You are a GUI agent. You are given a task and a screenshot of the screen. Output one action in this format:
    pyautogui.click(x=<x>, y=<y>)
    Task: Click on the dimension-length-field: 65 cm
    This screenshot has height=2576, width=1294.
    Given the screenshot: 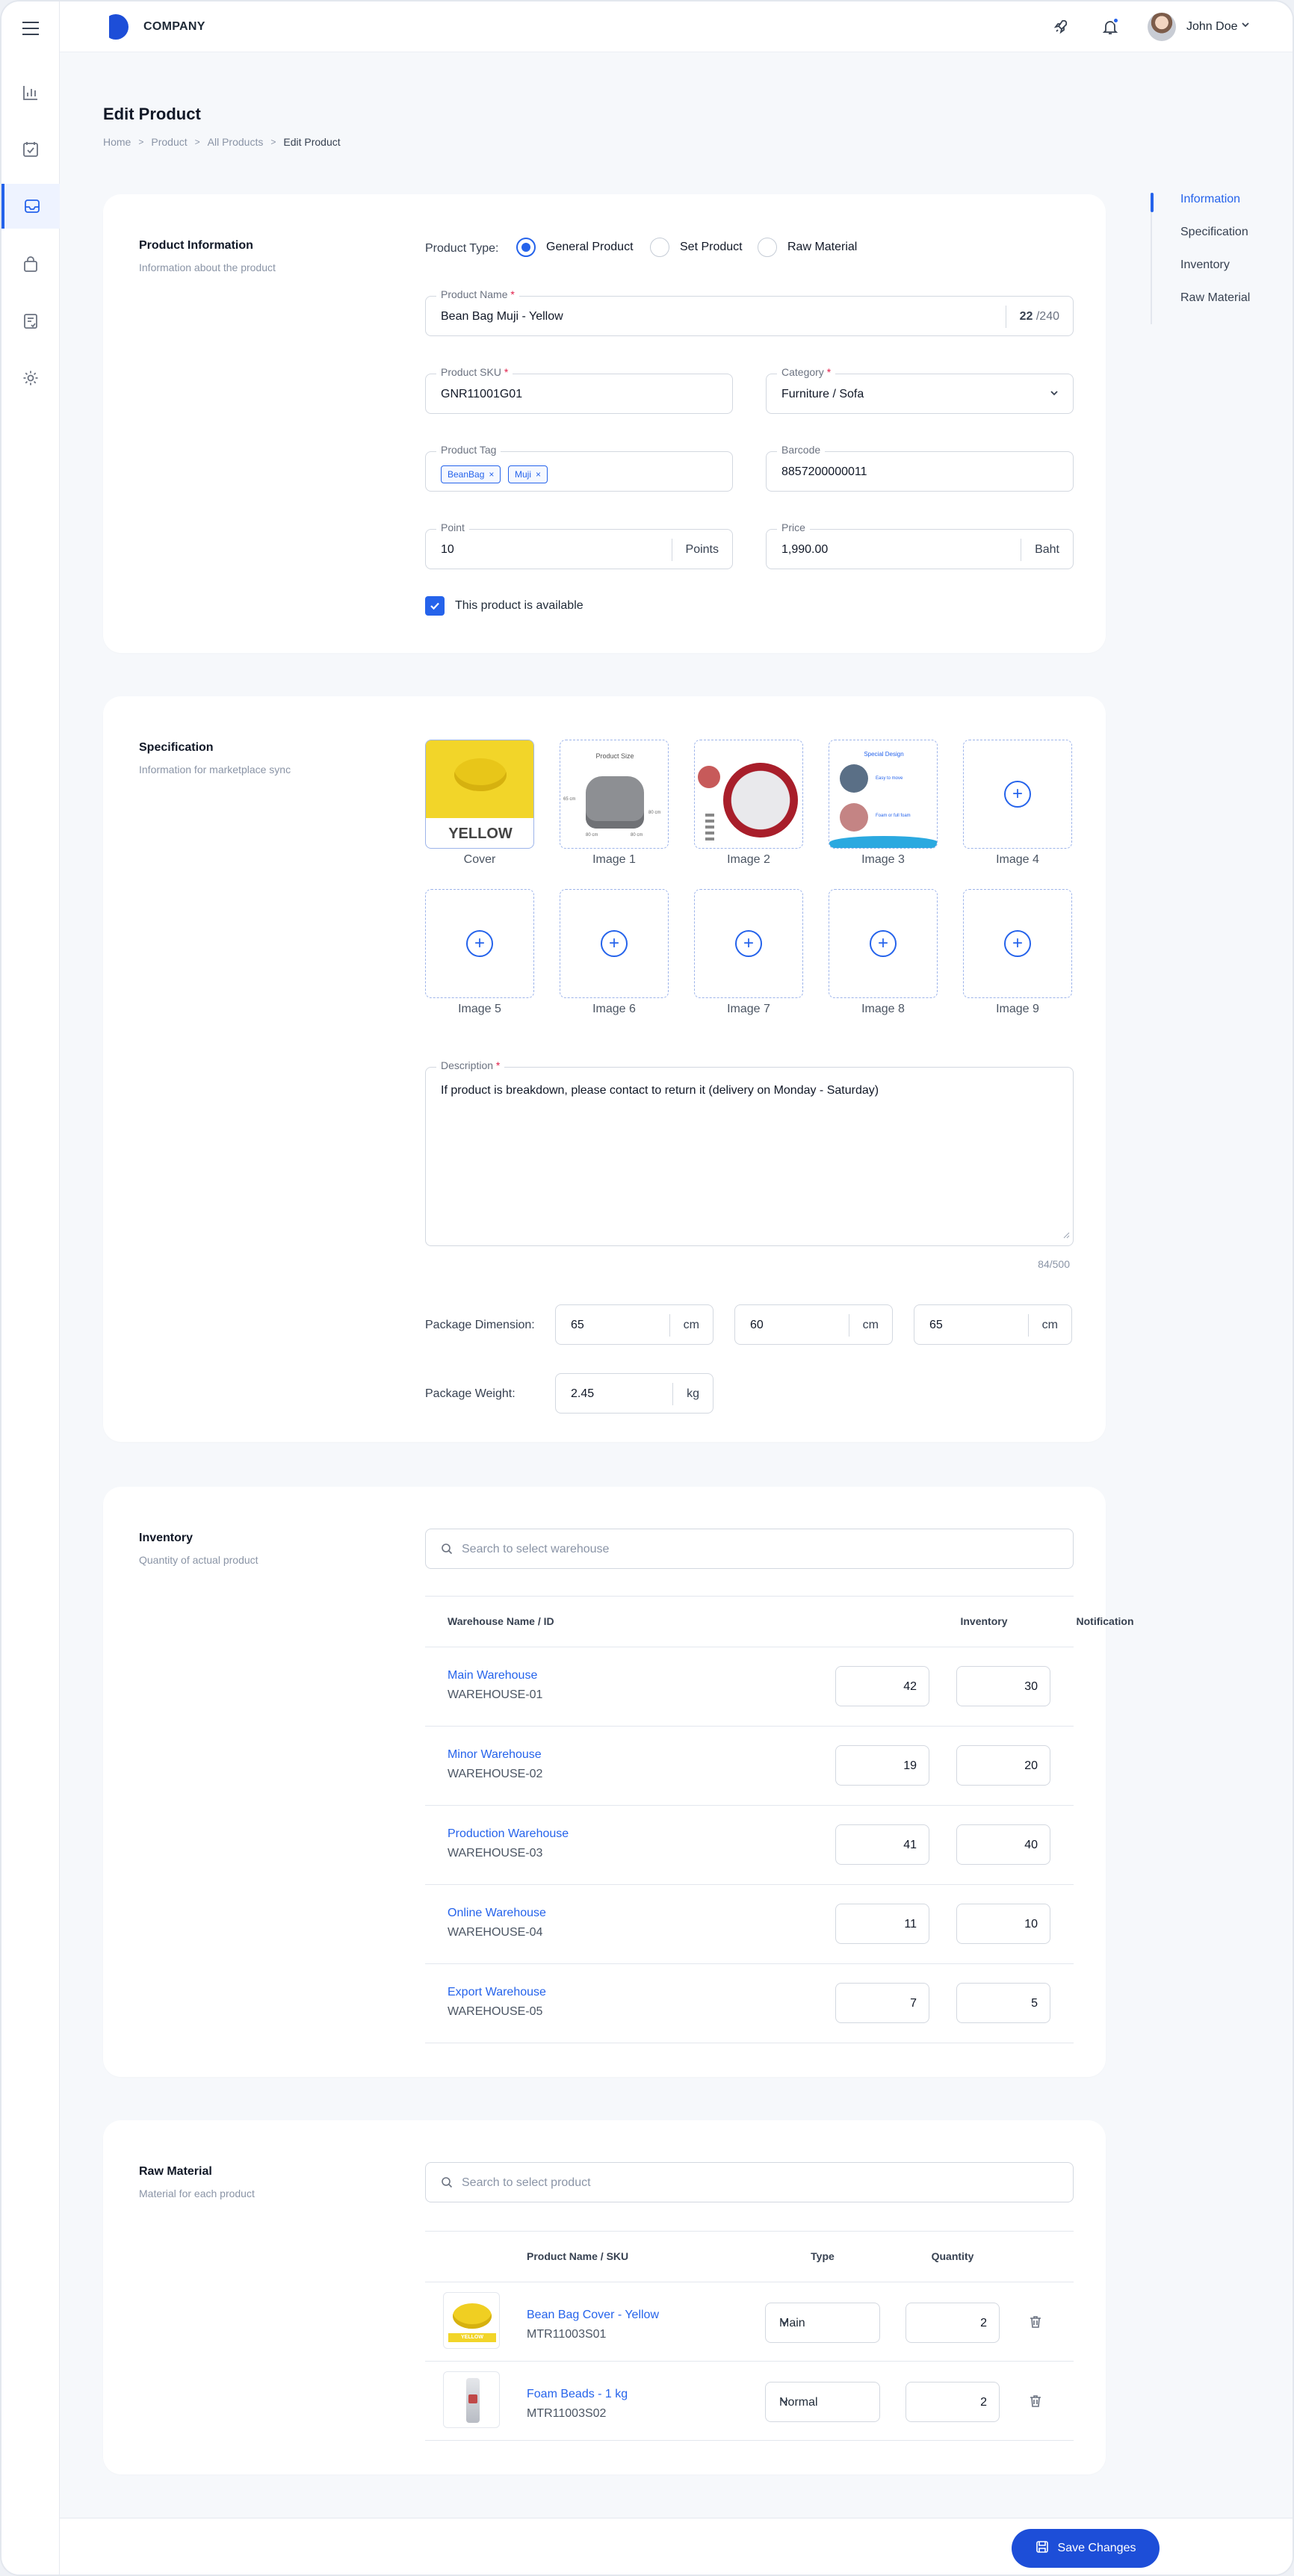 What is the action you would take?
    pyautogui.click(x=634, y=1324)
    